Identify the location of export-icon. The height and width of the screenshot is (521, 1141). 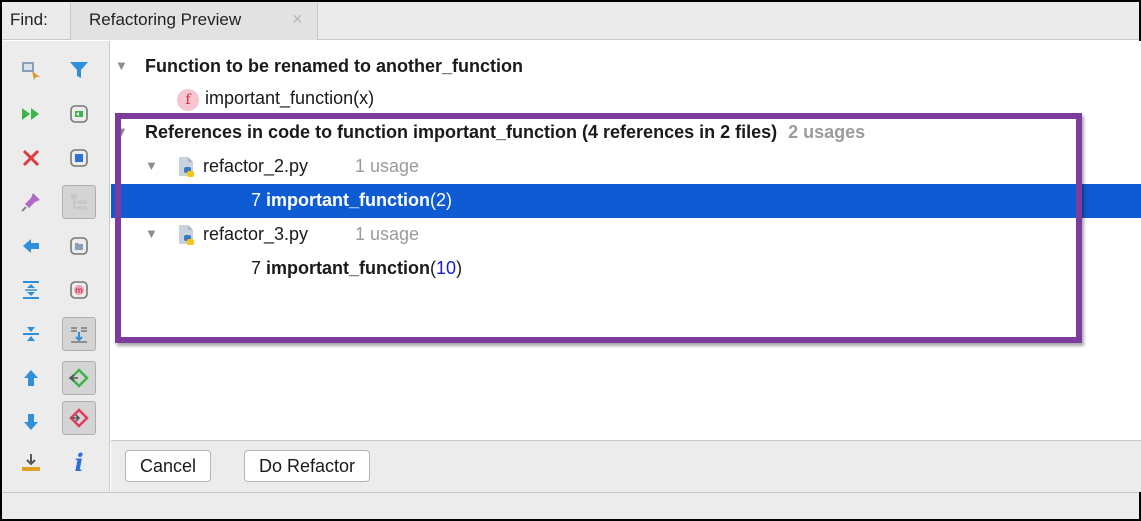
(31, 462).